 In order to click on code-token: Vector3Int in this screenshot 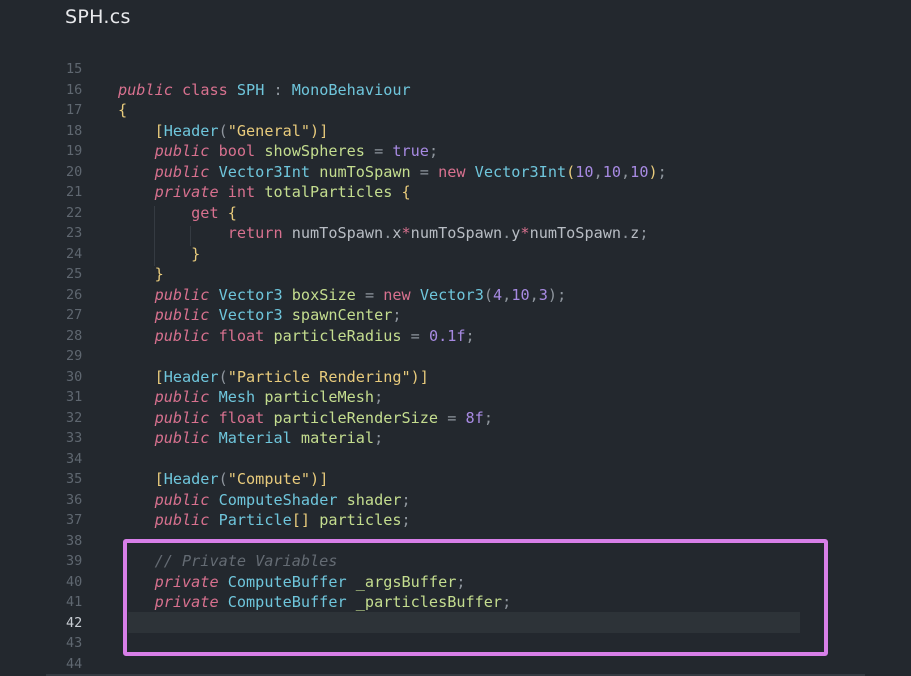, I will do `click(264, 171)`.